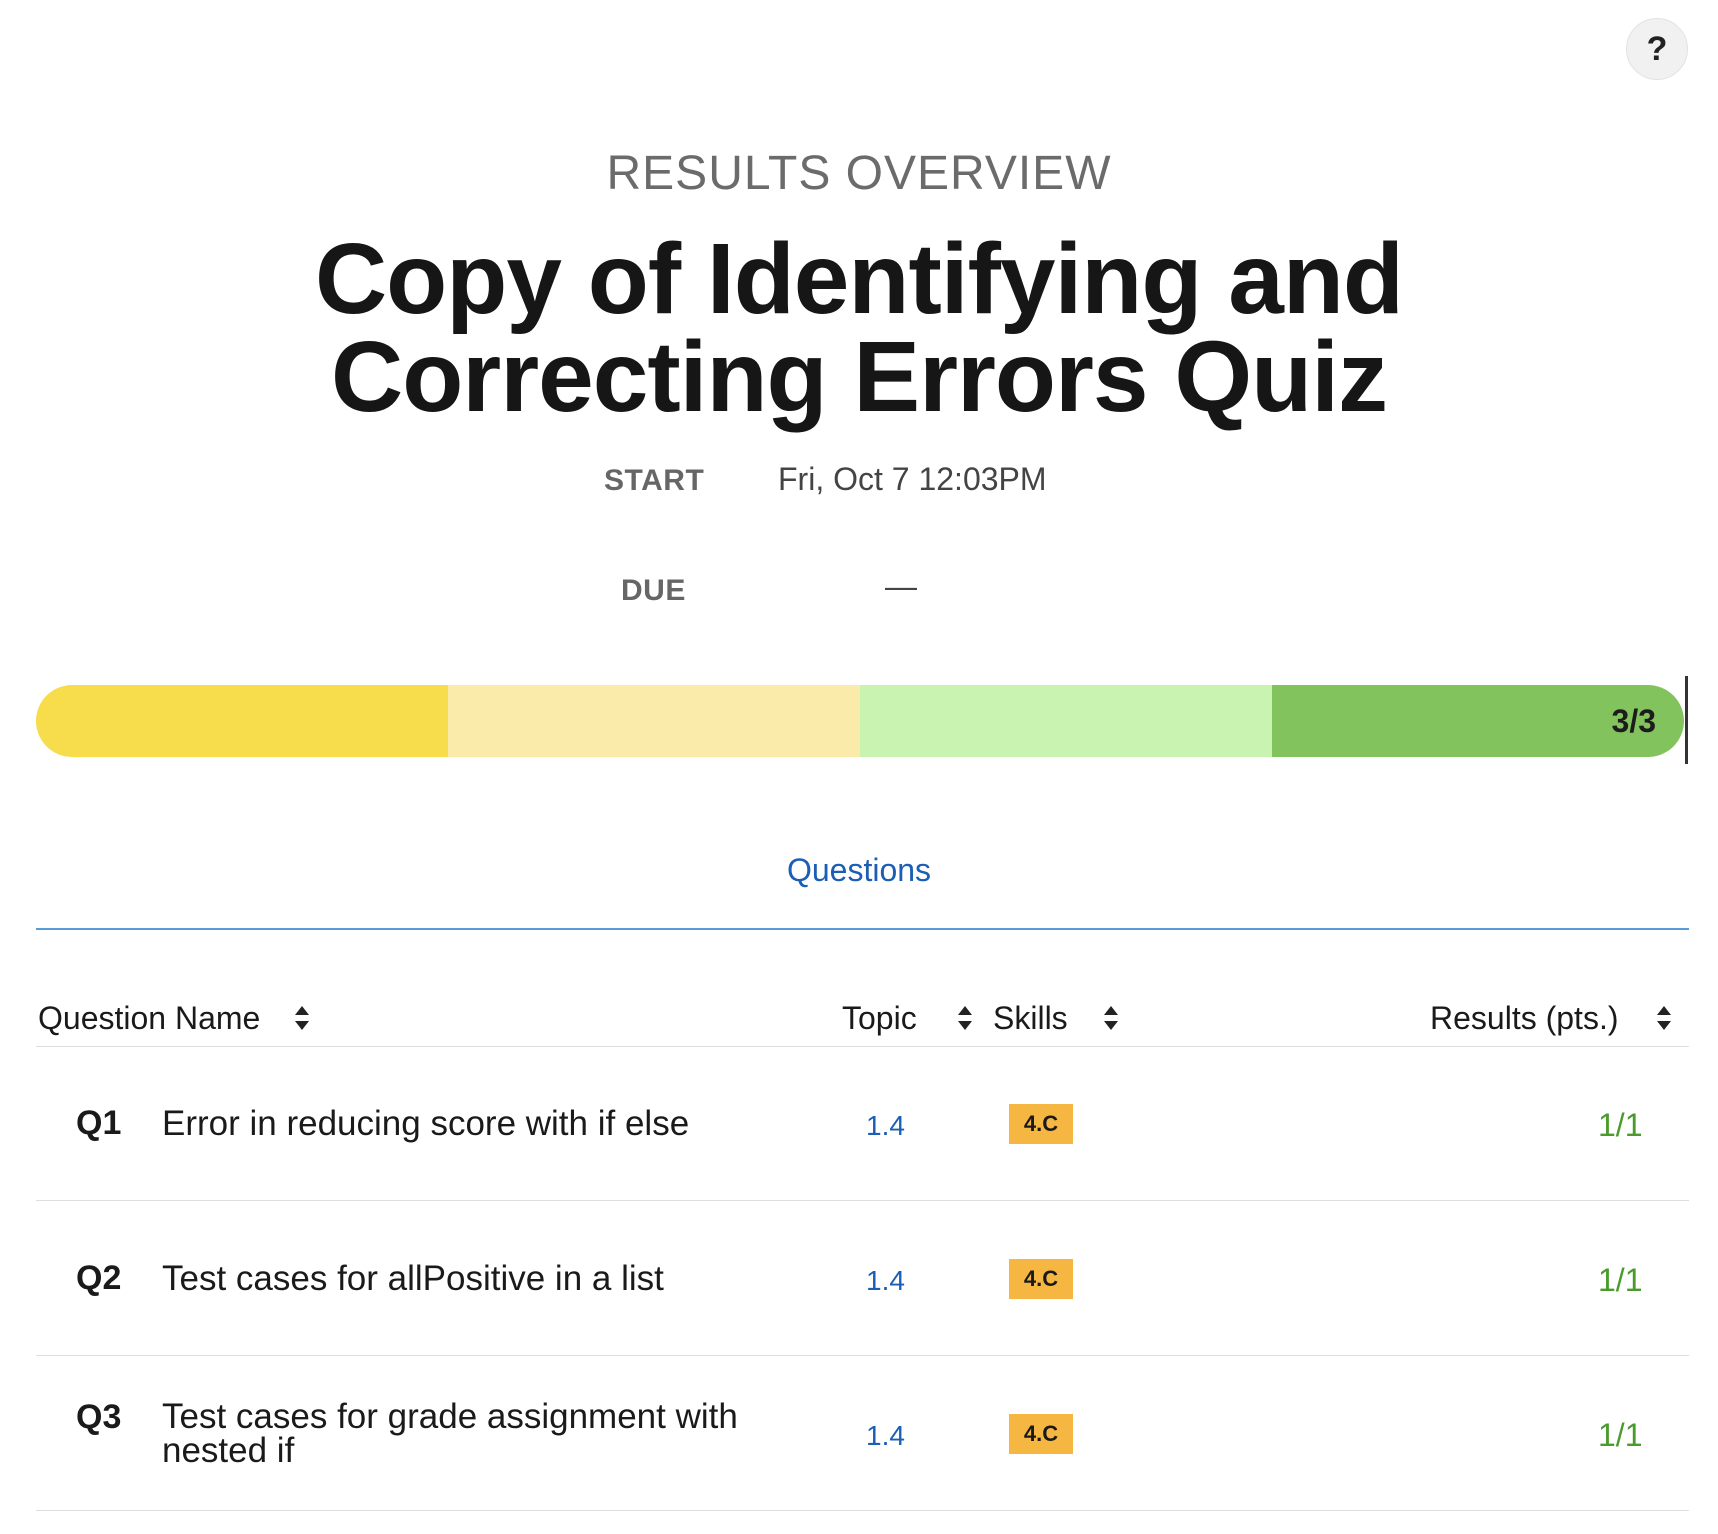  I want to click on tab-questions-label: Questions, so click(859, 870).